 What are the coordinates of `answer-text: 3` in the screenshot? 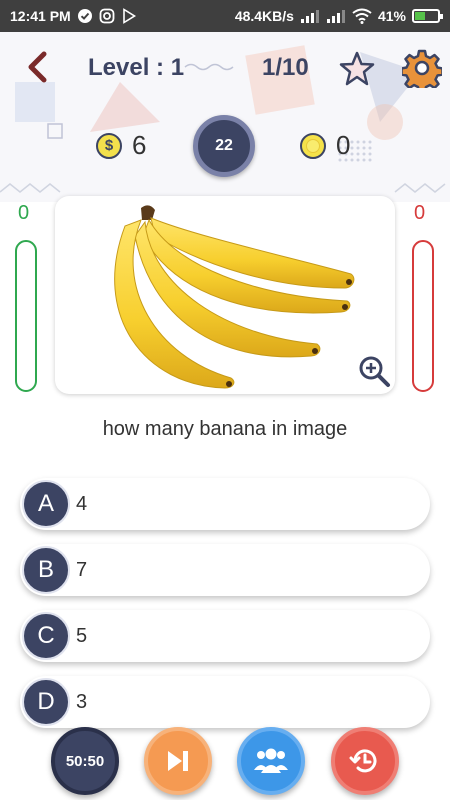 It's located at (82, 701).